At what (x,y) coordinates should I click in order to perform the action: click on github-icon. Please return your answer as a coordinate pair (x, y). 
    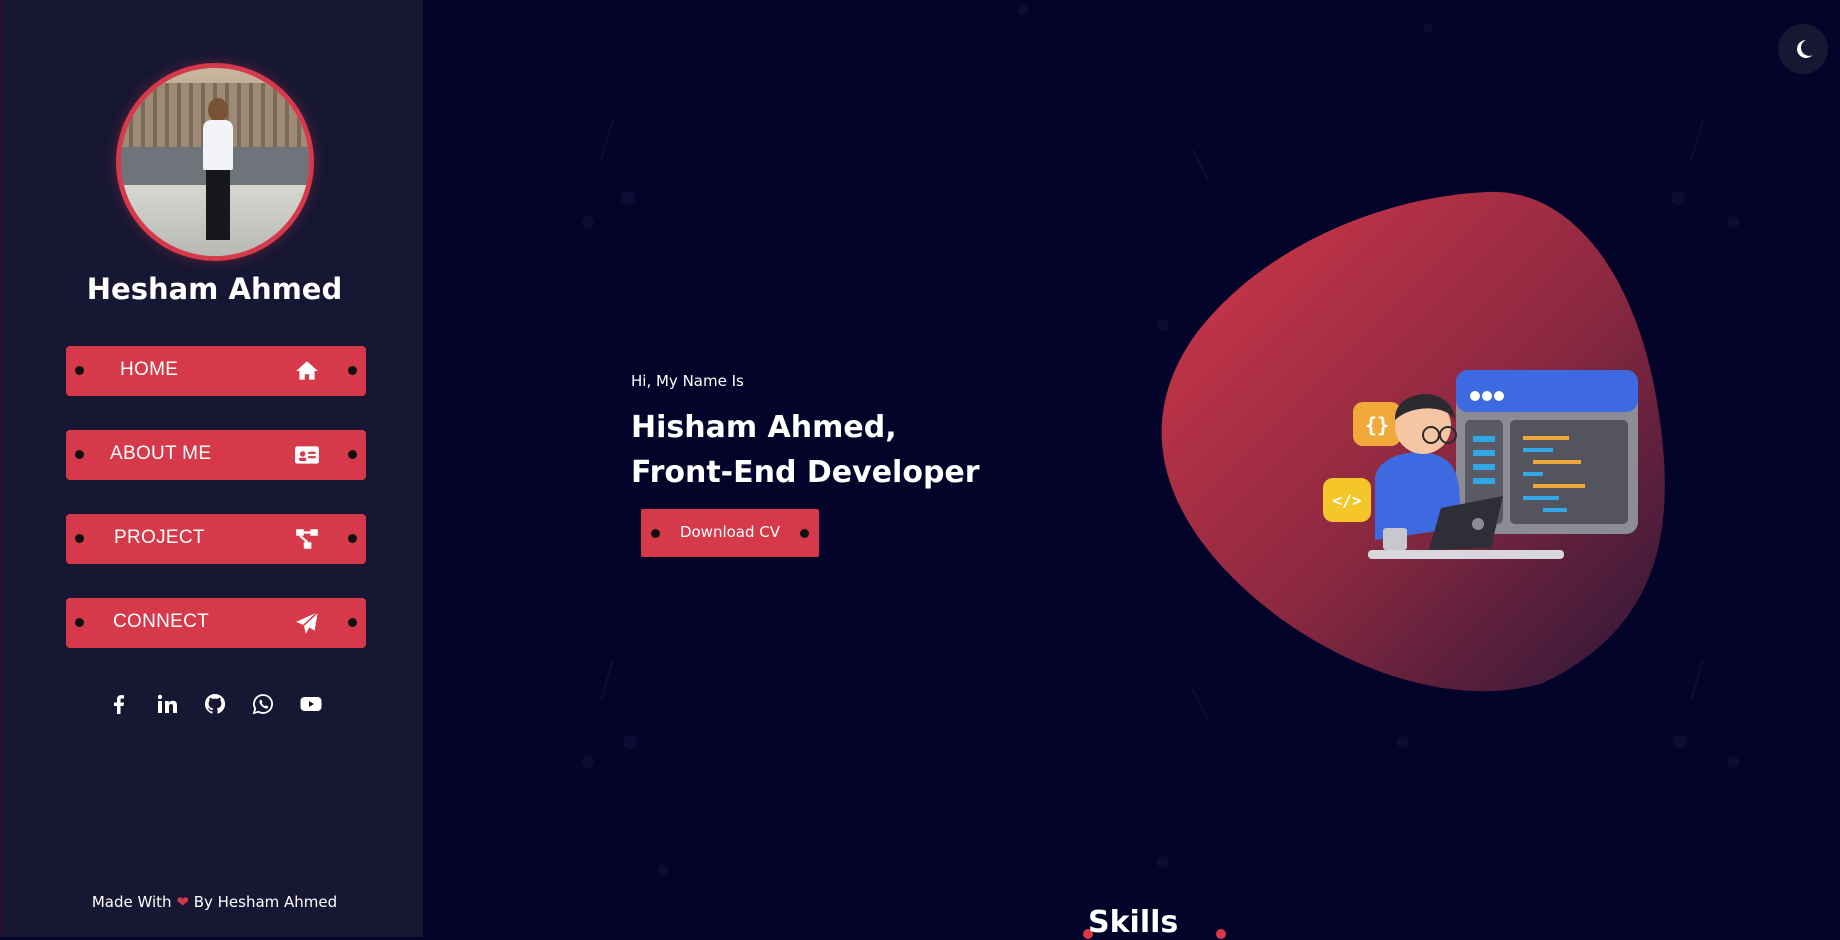
    Looking at the image, I should click on (215, 704).